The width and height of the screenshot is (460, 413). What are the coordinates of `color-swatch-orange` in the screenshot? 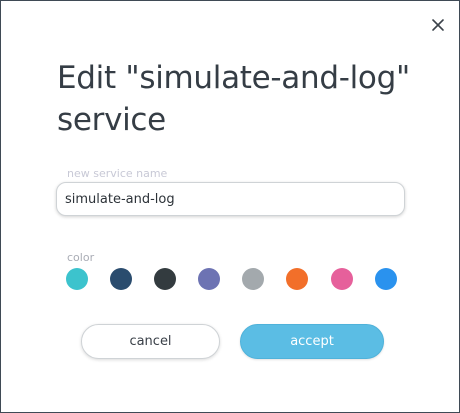 It's located at (297, 279).